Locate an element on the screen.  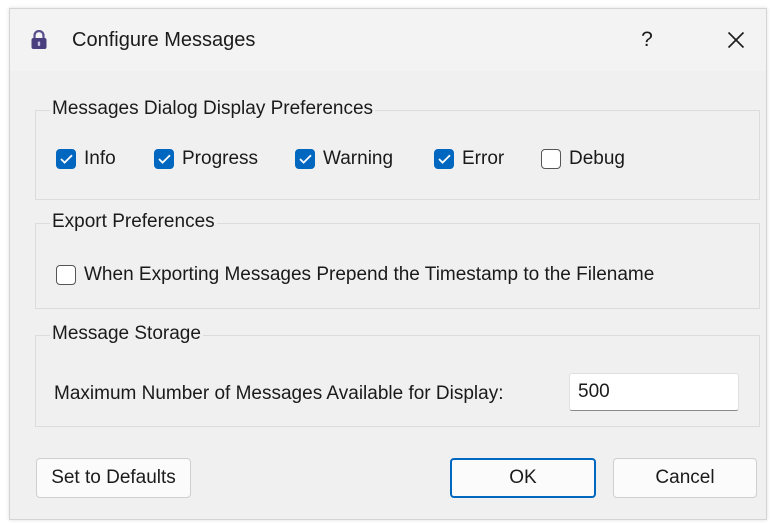
title-bar: Configure Messages ? is located at coordinates (388, 40).